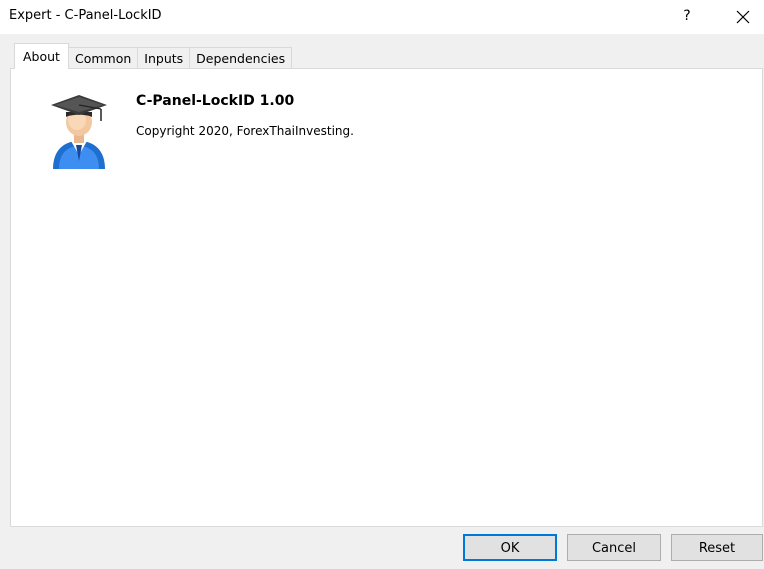 The width and height of the screenshot is (764, 569). What do you see at coordinates (614, 547) in the screenshot?
I see `cancel-button: Cancel` at bounding box center [614, 547].